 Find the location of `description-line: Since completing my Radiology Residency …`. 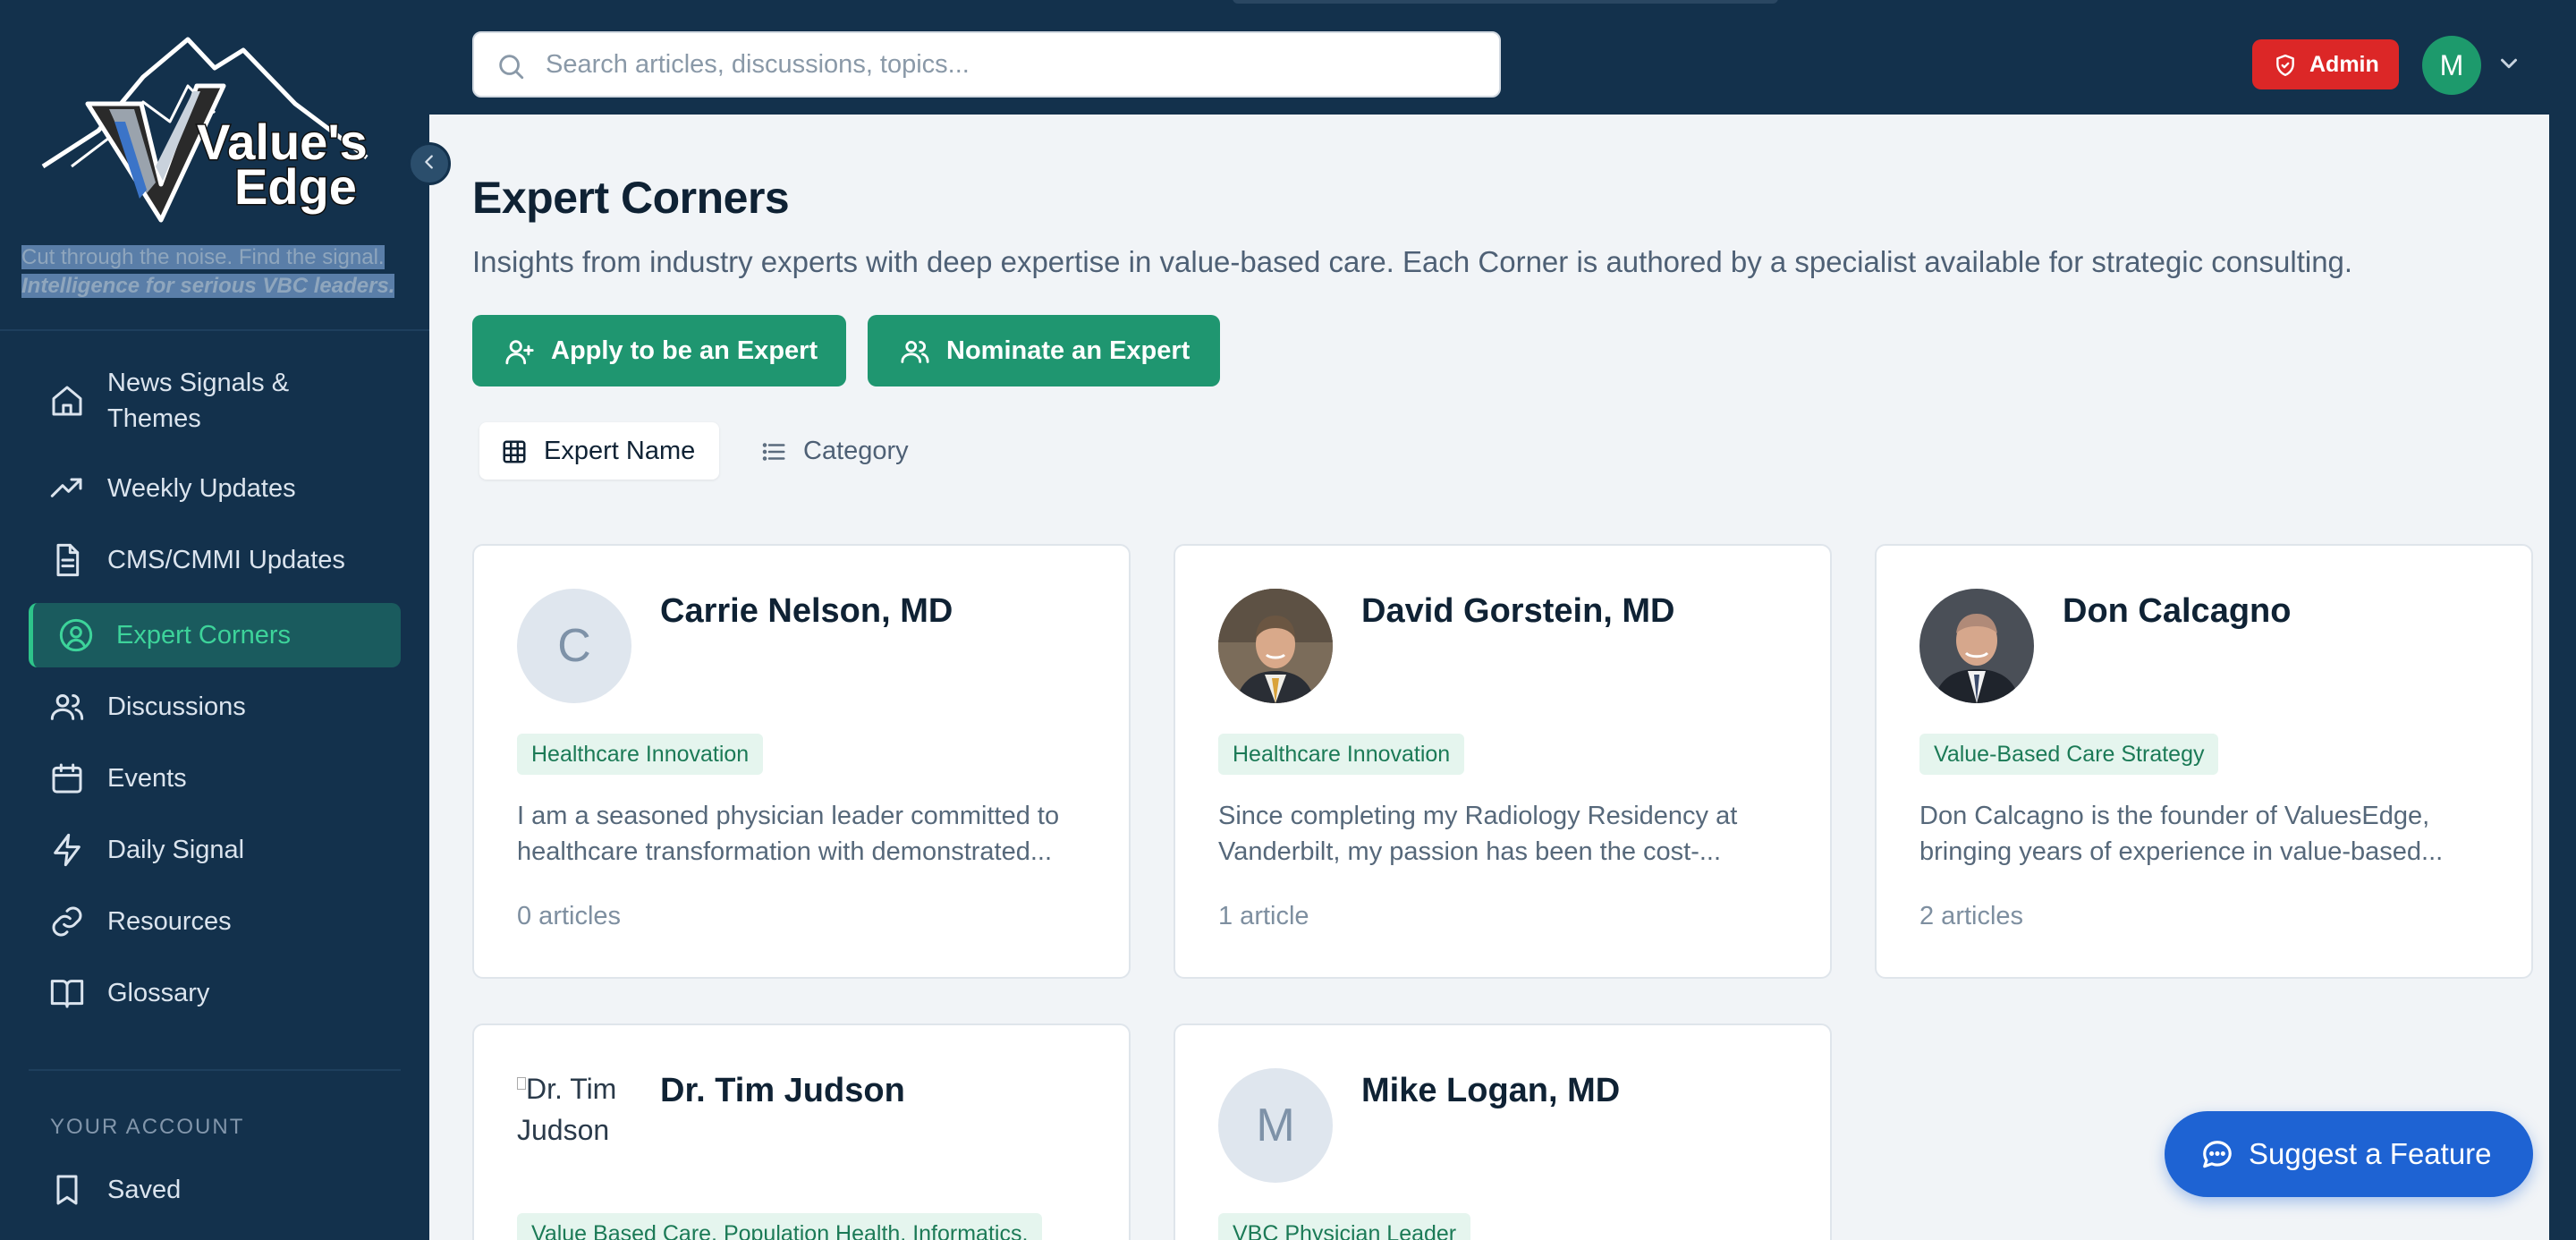

description-line: Since completing my Radiology Residency … is located at coordinates (1478, 816).